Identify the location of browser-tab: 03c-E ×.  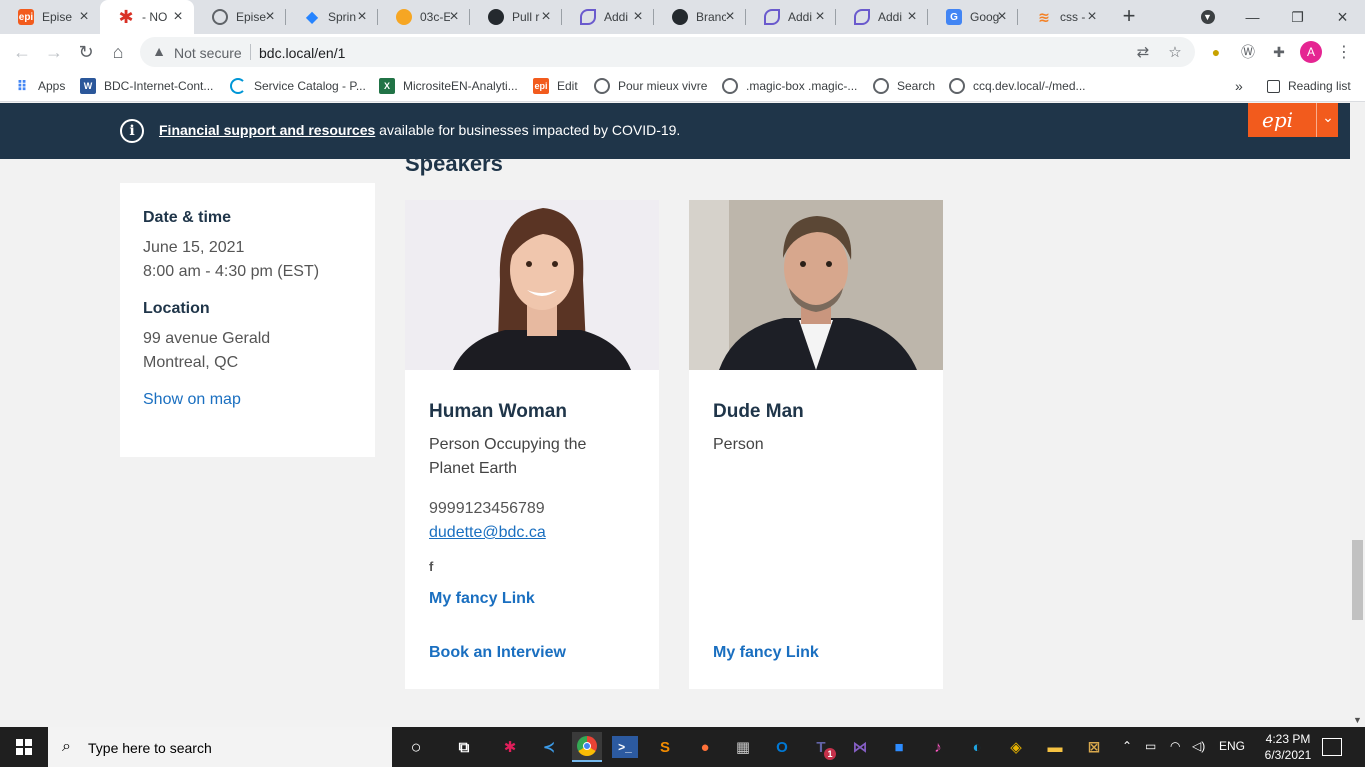
(424, 17).